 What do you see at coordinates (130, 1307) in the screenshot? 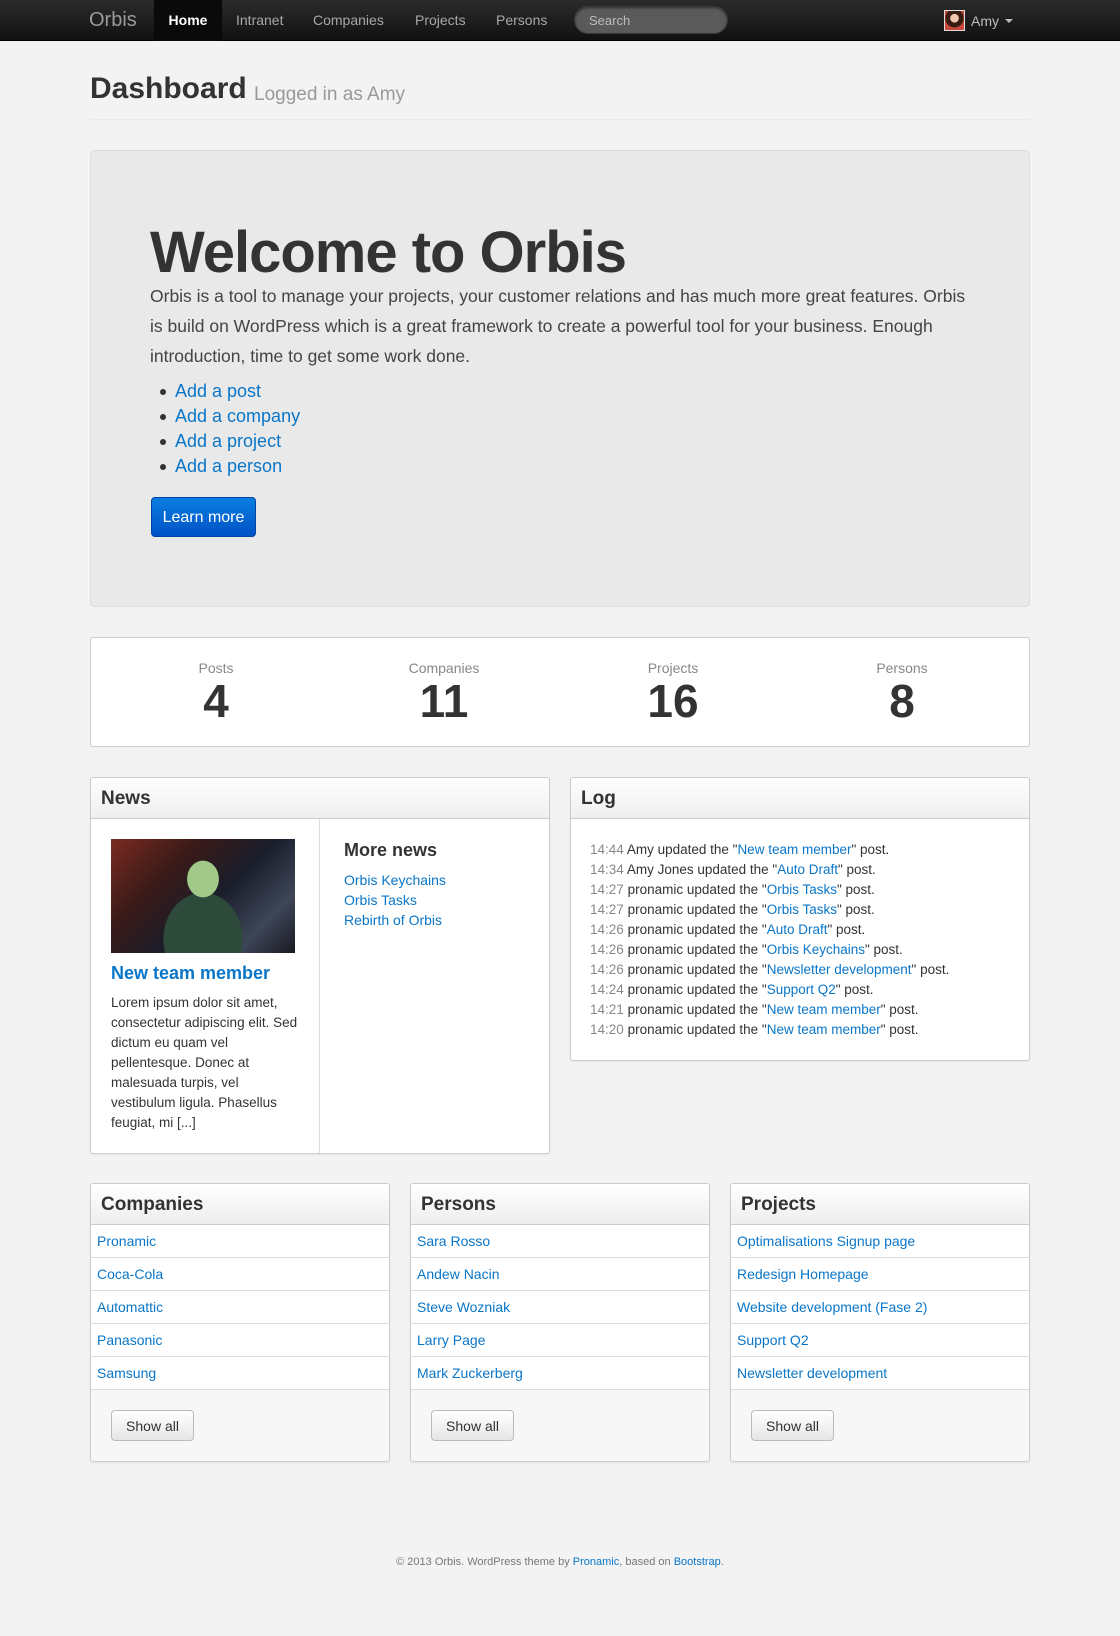
I see `company-link: Automattic` at bounding box center [130, 1307].